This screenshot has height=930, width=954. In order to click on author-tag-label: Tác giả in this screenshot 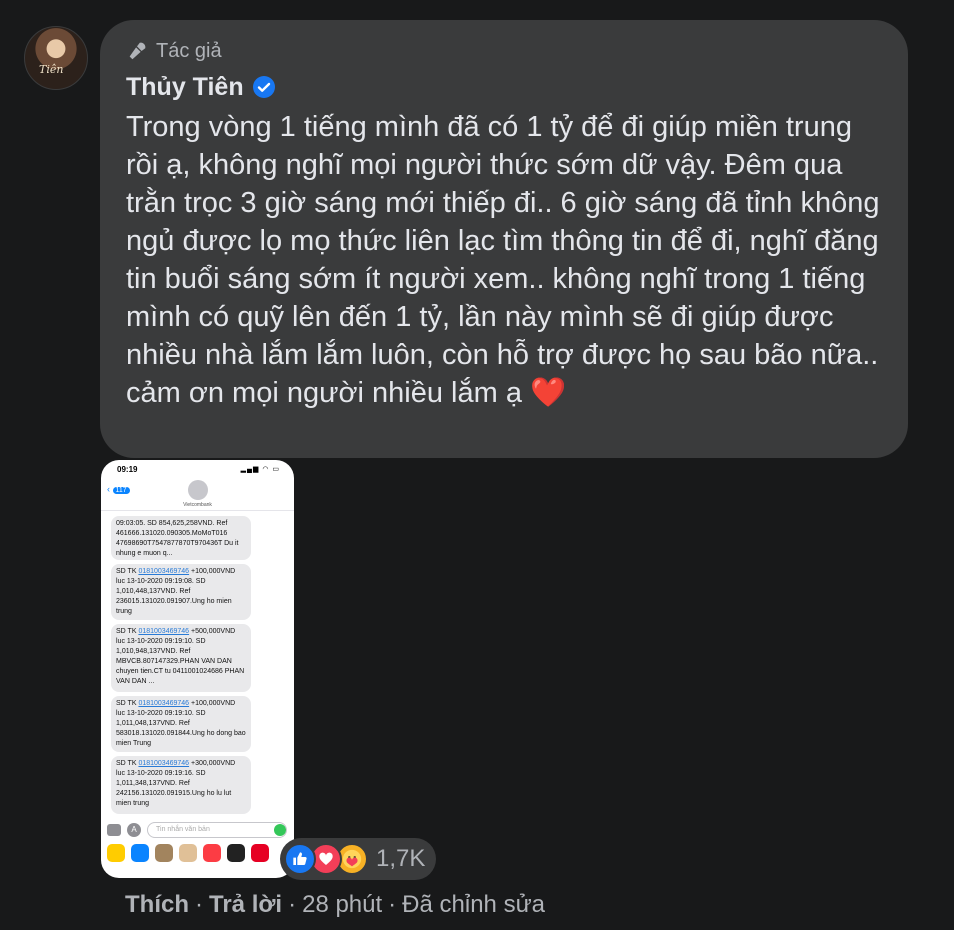, I will do `click(189, 50)`.